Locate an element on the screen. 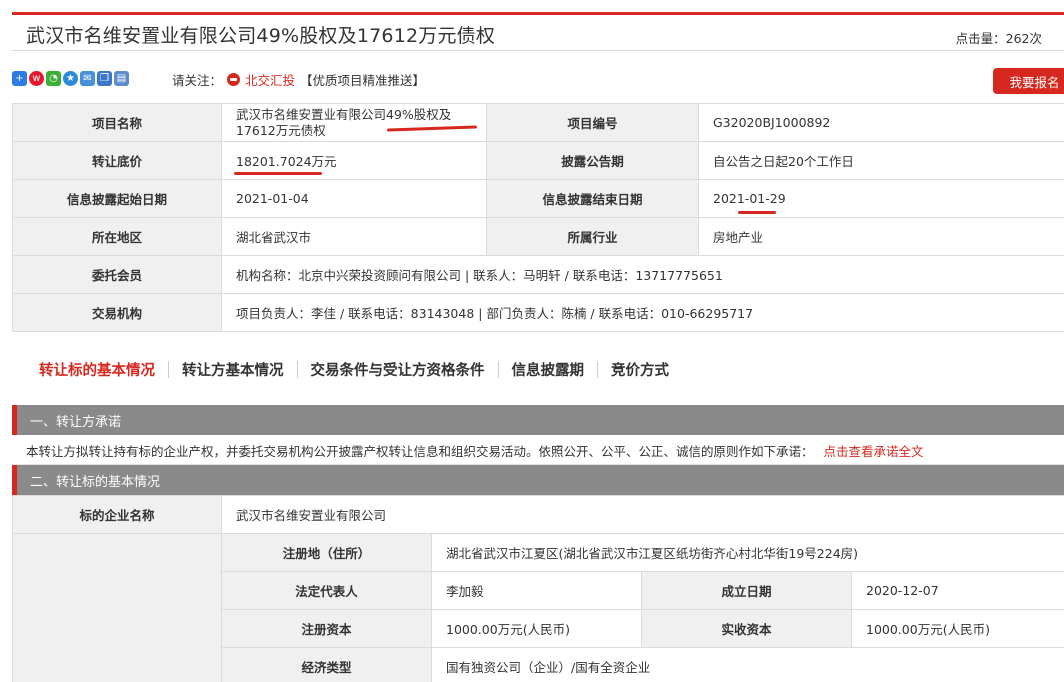 The image size is (1064, 682). mail-icon: ✉ is located at coordinates (87, 78).